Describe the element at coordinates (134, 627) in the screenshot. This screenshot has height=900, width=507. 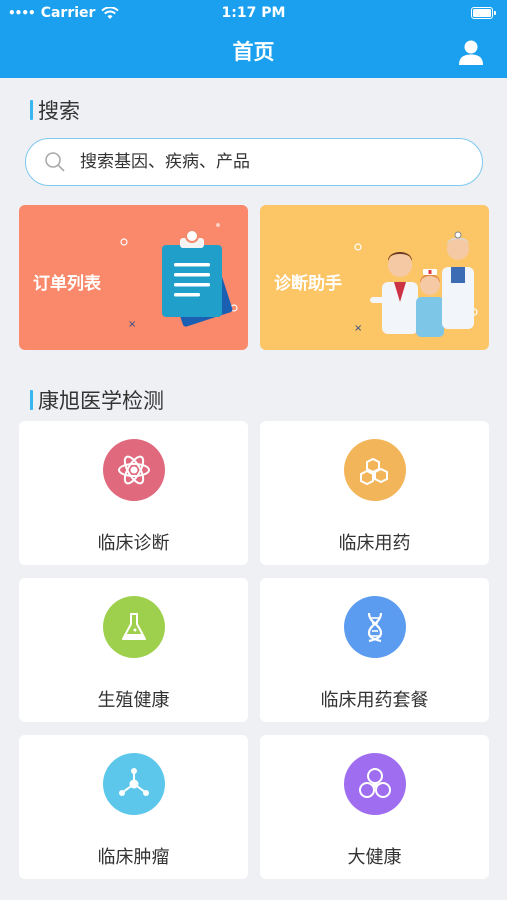
I see `flask-icon` at that location.